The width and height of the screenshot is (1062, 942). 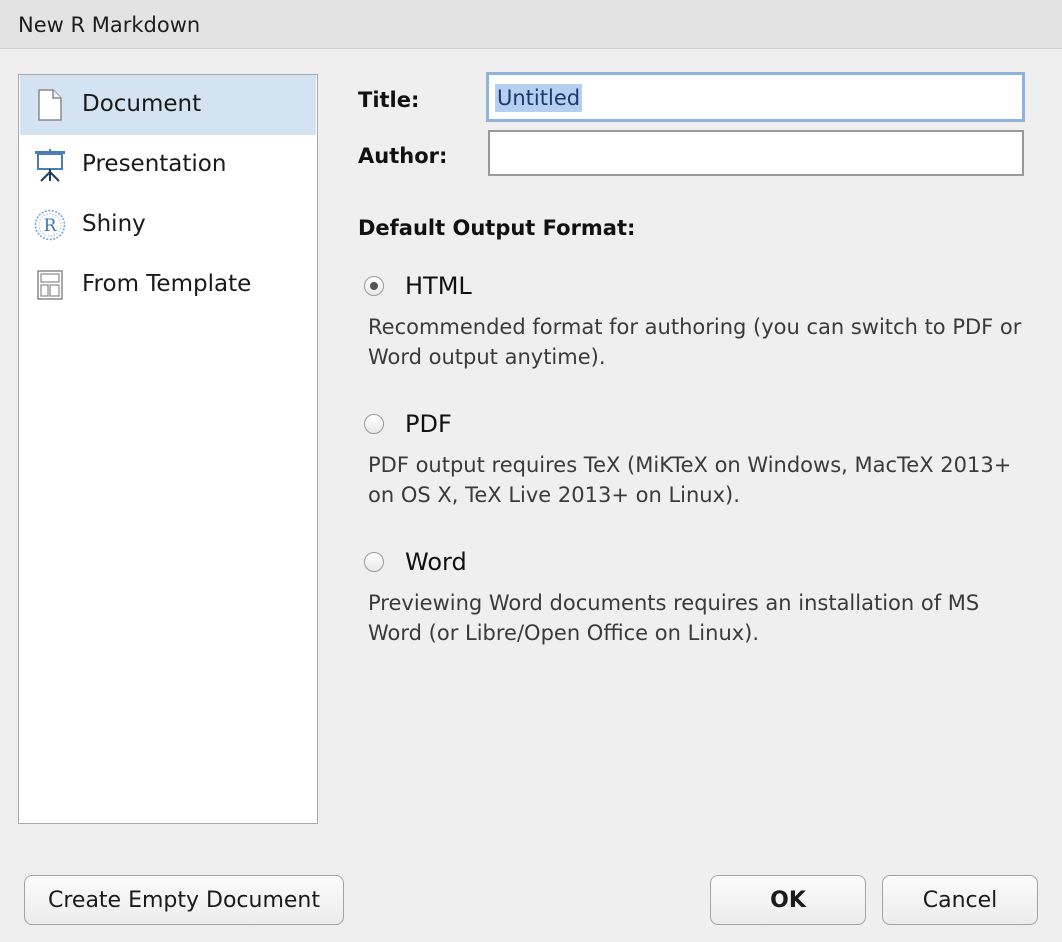 I want to click on shiny-r-icon: R, so click(x=50, y=225).